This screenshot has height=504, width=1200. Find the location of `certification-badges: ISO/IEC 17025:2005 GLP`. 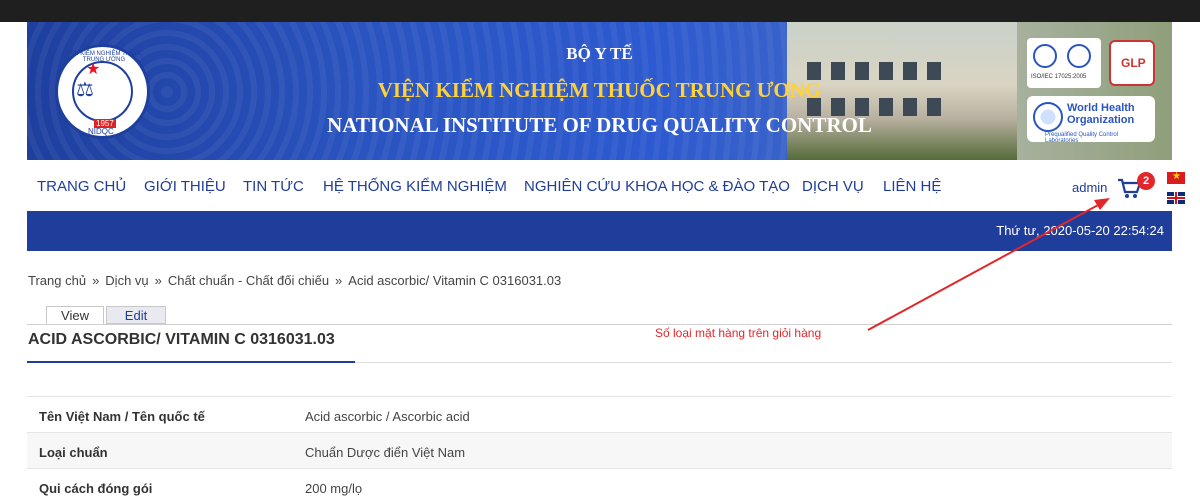

certification-badges: ISO/IEC 17025:2005 GLP is located at coordinates (1092, 63).